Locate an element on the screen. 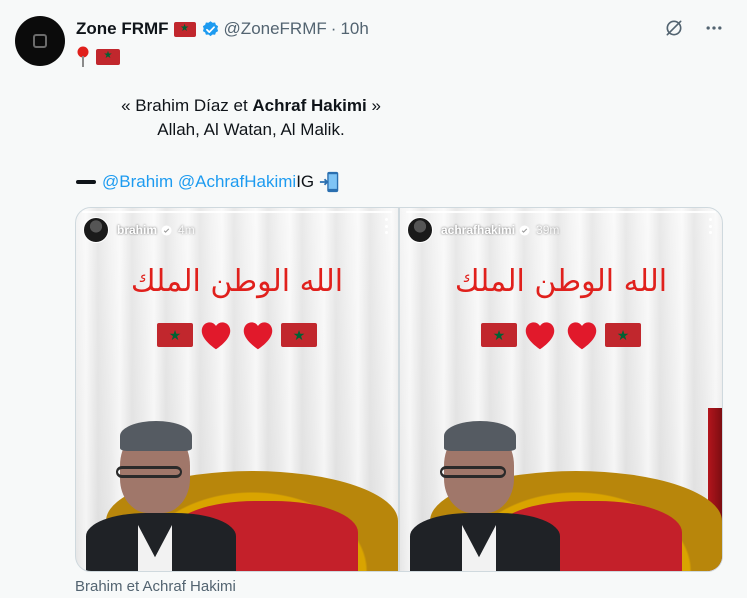 This screenshot has height=598, width=747. tweet-mentions-line: @Brahim @AchrafHakimi IG is located at coordinates (208, 181).